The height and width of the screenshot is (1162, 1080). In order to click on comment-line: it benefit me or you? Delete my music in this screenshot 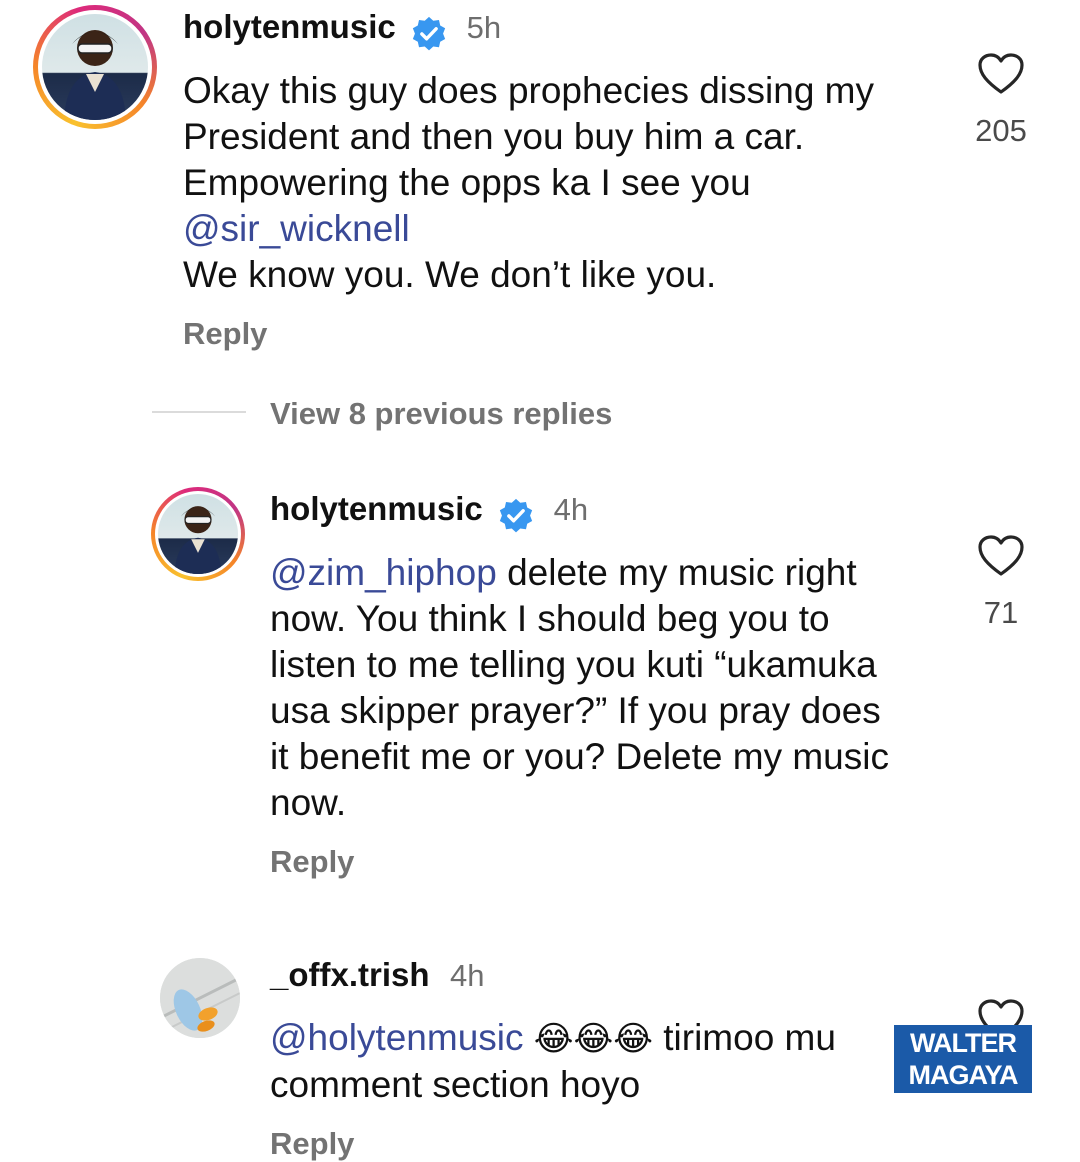, I will do `click(579, 756)`.